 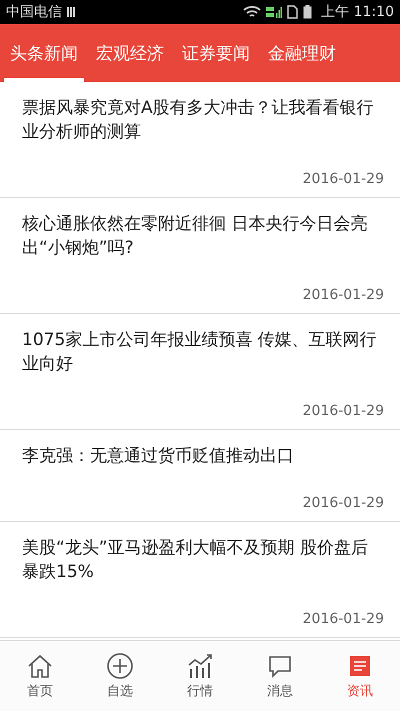 What do you see at coordinates (40, 666) in the screenshot?
I see `house-icon` at bounding box center [40, 666].